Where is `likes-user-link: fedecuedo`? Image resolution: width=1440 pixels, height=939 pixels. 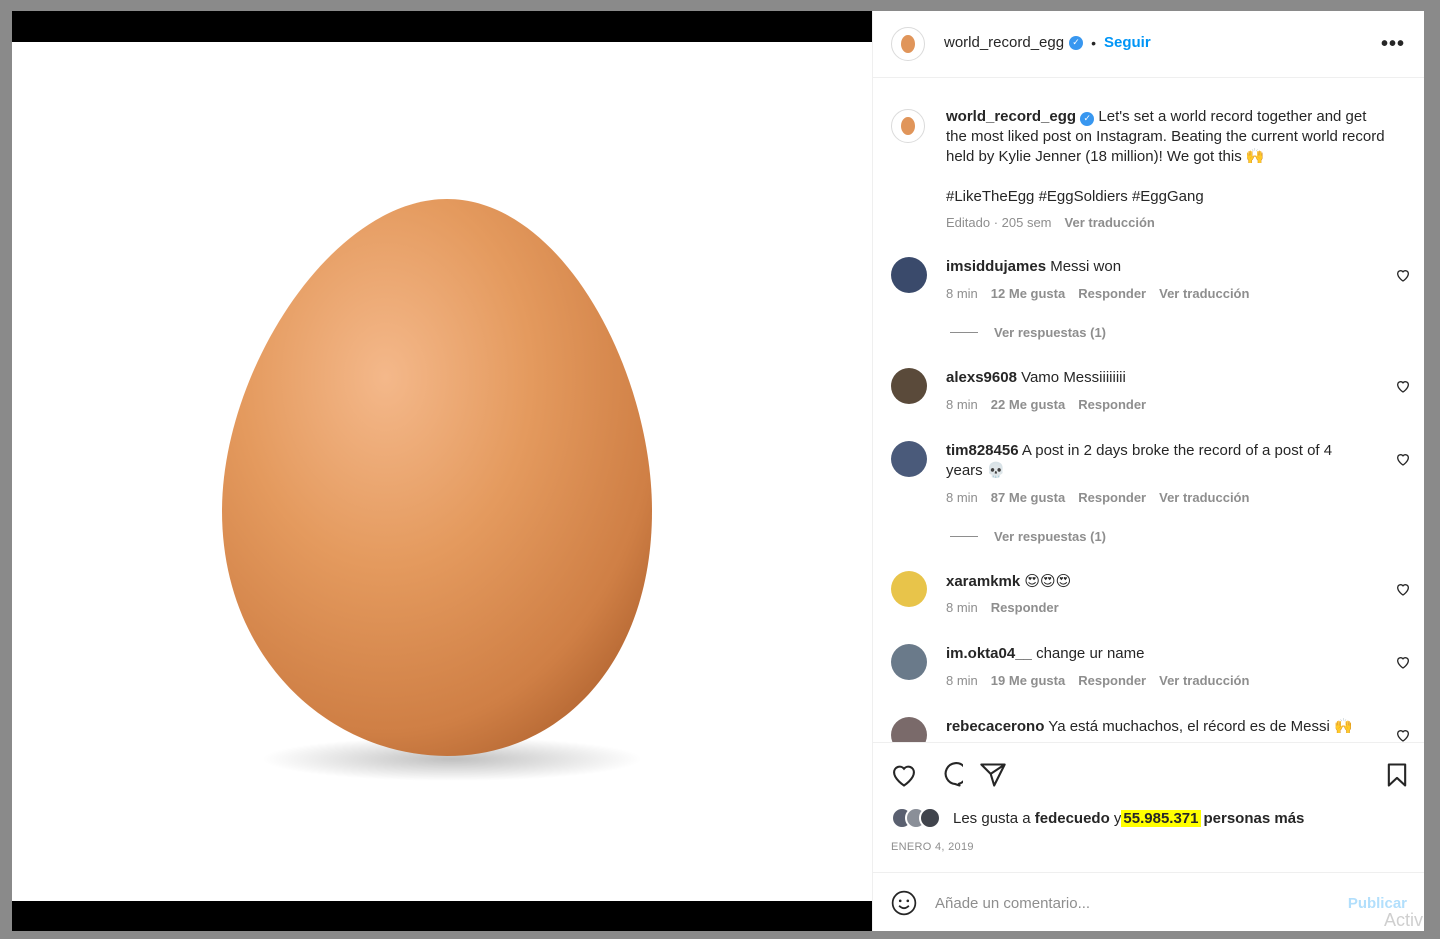
likes-user-link: fedecuedo is located at coordinates (1072, 818).